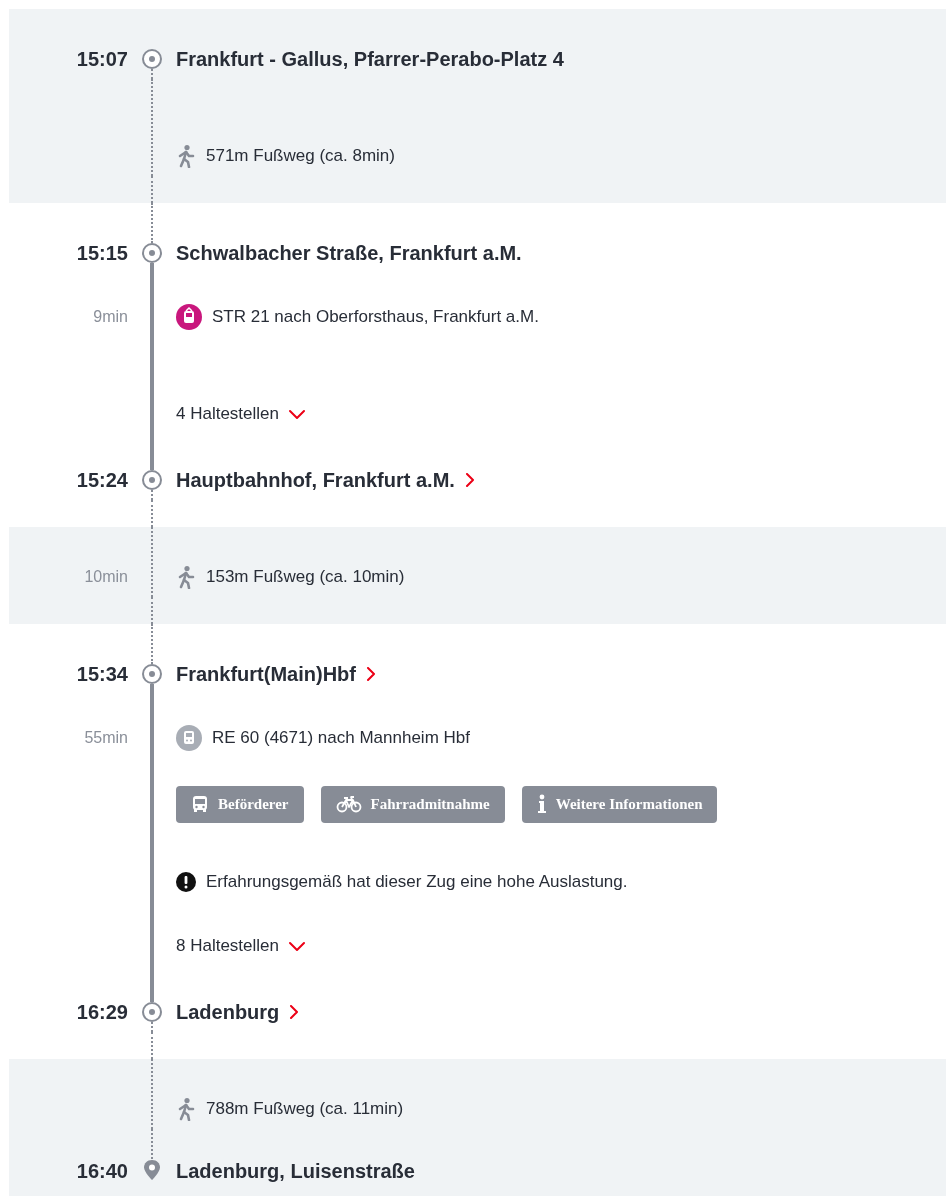 The image size is (946, 1196). What do you see at coordinates (300, 156) in the screenshot?
I see `walk-info: 571m Fußweg (ca. 8min)` at bounding box center [300, 156].